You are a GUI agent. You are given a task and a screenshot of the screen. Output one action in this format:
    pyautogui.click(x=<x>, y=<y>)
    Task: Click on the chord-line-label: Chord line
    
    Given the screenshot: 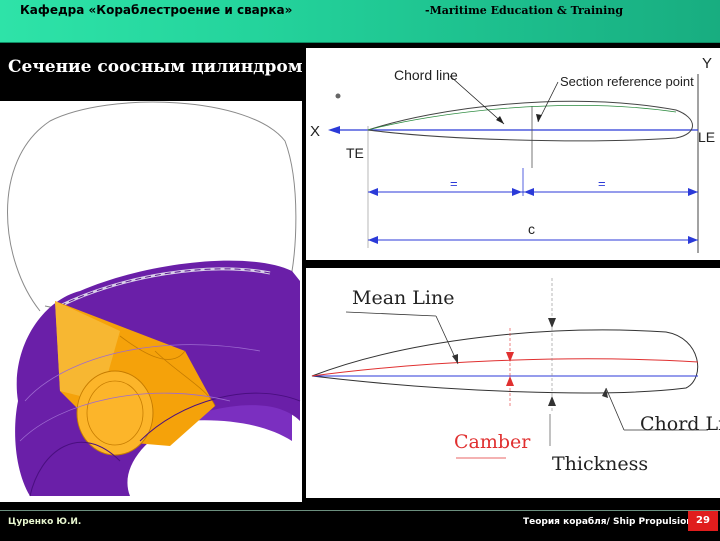 What is the action you would take?
    pyautogui.click(x=426, y=75)
    